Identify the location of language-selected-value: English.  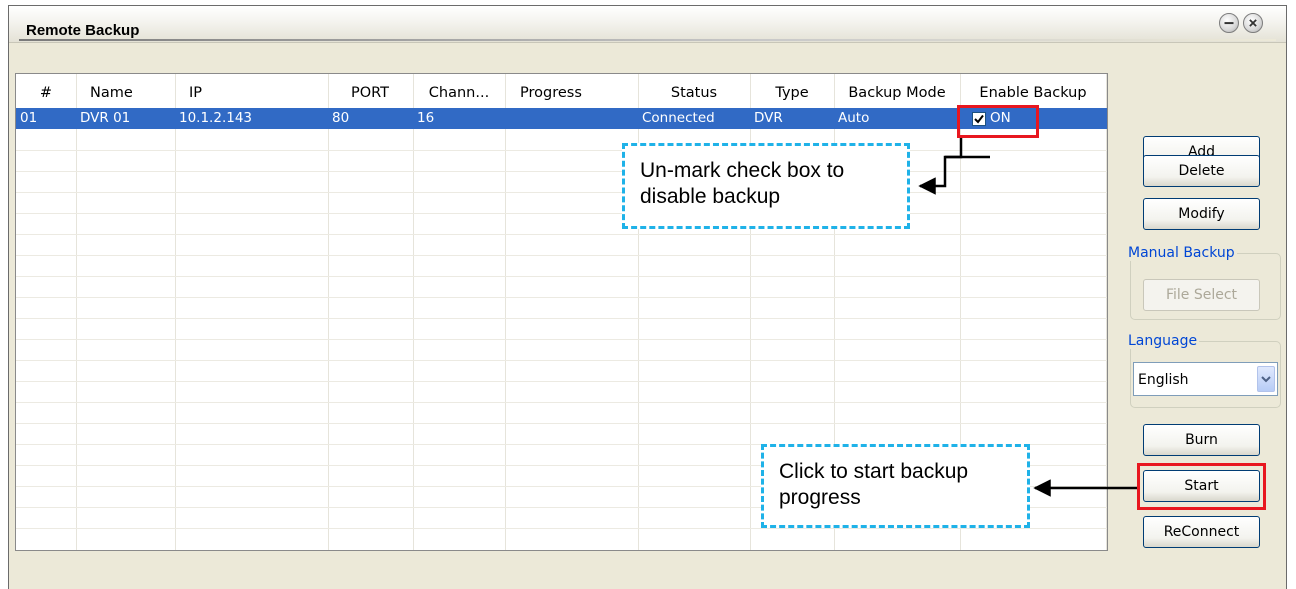
(1163, 380).